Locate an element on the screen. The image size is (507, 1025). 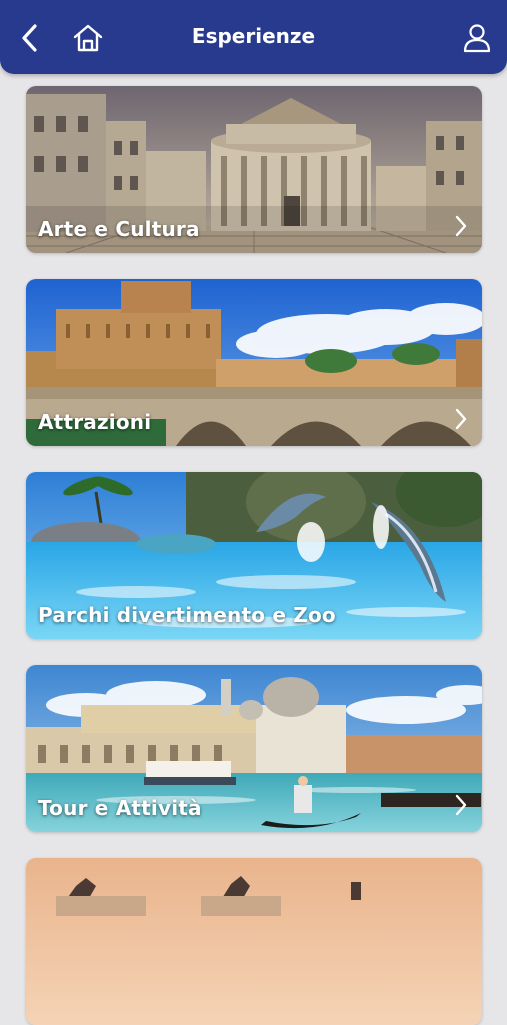
category-card-arte-cultura: Arte e Cultura is located at coordinates (254, 169).